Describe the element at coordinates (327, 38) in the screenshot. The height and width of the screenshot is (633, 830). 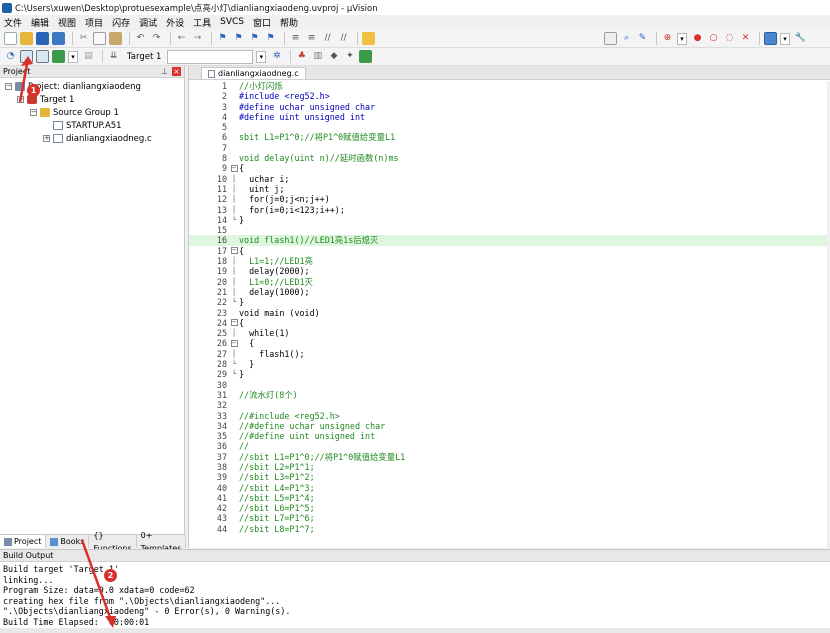
I see `comment-icon: //` at that location.